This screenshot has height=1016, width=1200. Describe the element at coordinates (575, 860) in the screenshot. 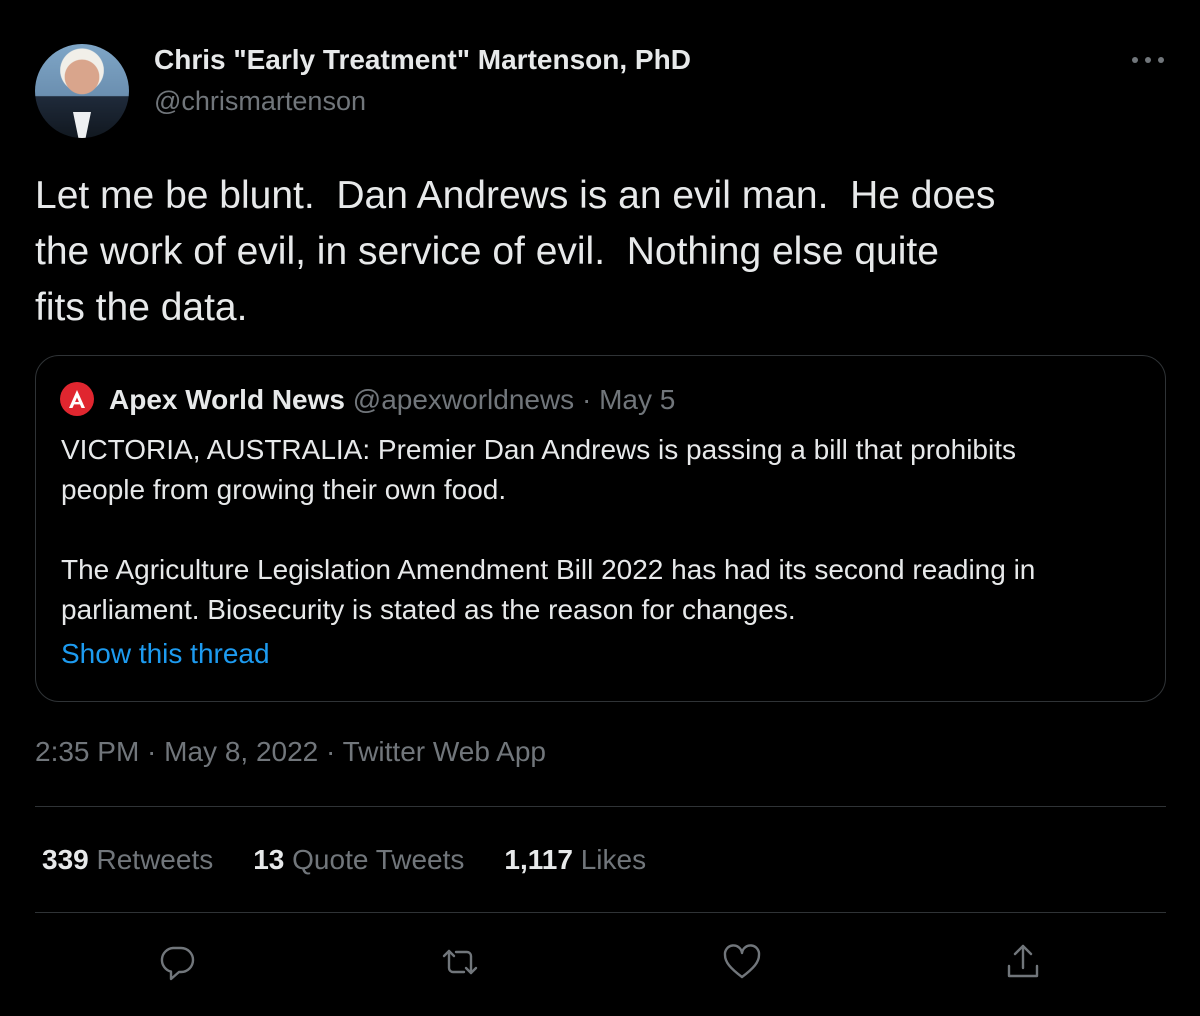

I see `likes-stat: 1,117 Likes` at that location.